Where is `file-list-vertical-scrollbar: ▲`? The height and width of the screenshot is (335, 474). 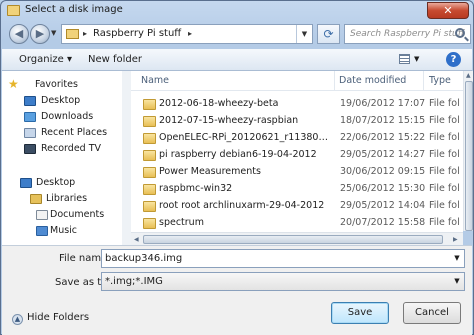
file-list-vertical-scrollbar: ▲ is located at coordinates (468, 151).